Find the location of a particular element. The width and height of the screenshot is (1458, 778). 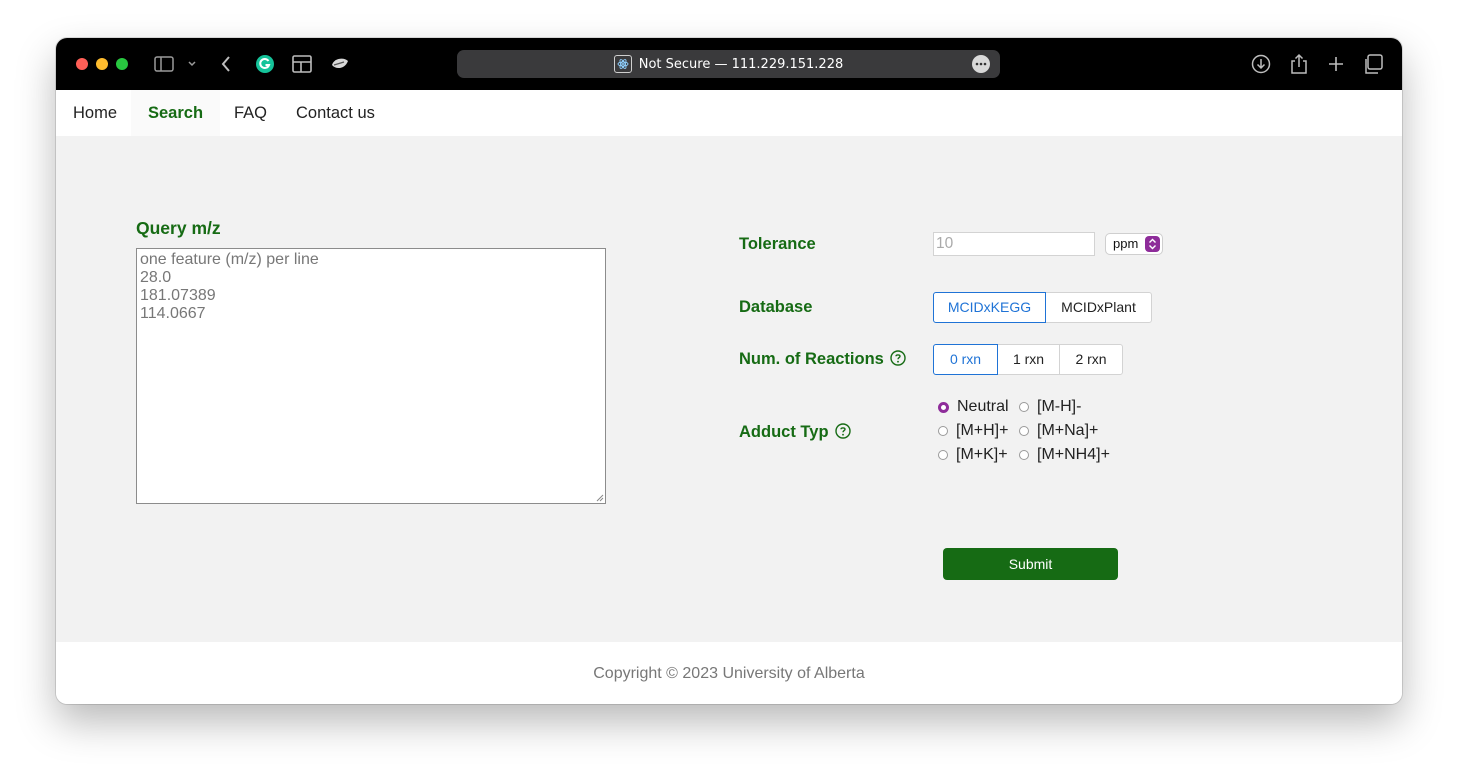

adduct-radio-m-plus-k: [M+K]+ is located at coordinates (973, 455).